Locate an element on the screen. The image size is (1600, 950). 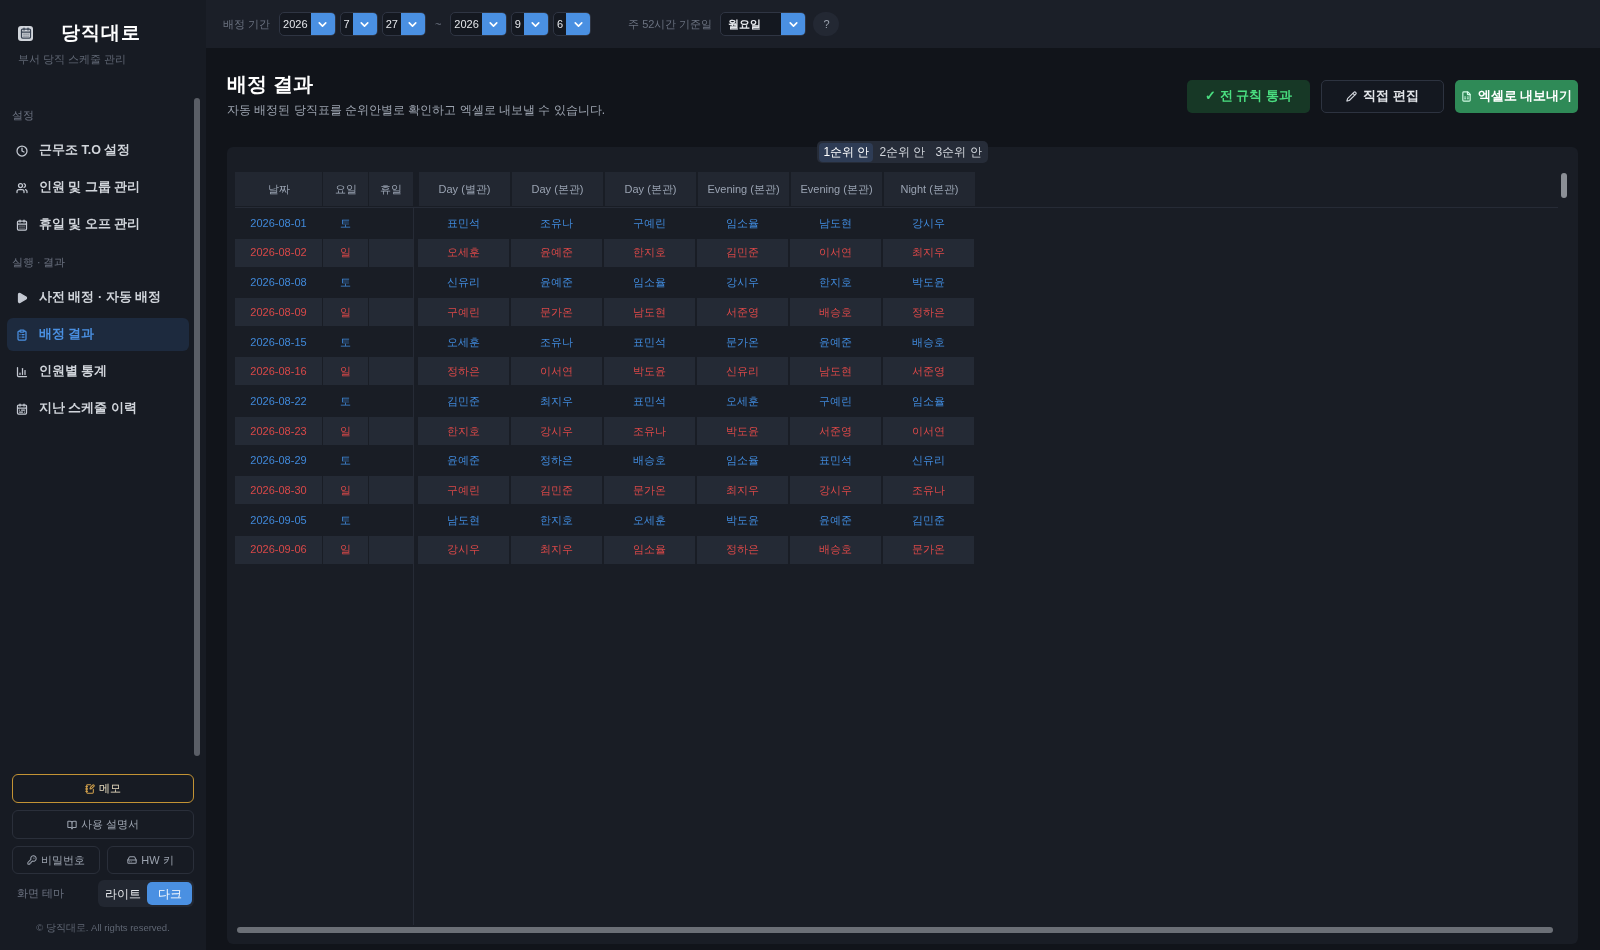
staff-name: 김민준 is located at coordinates (928, 520).